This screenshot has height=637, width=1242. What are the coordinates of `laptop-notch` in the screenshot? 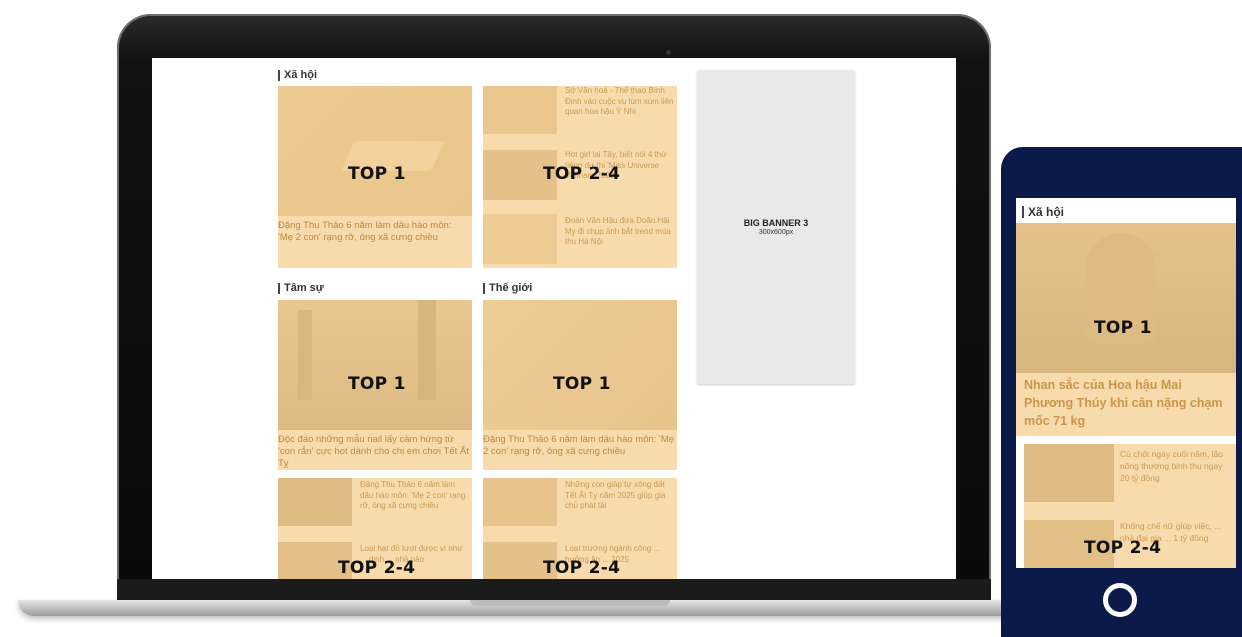 It's located at (570, 603).